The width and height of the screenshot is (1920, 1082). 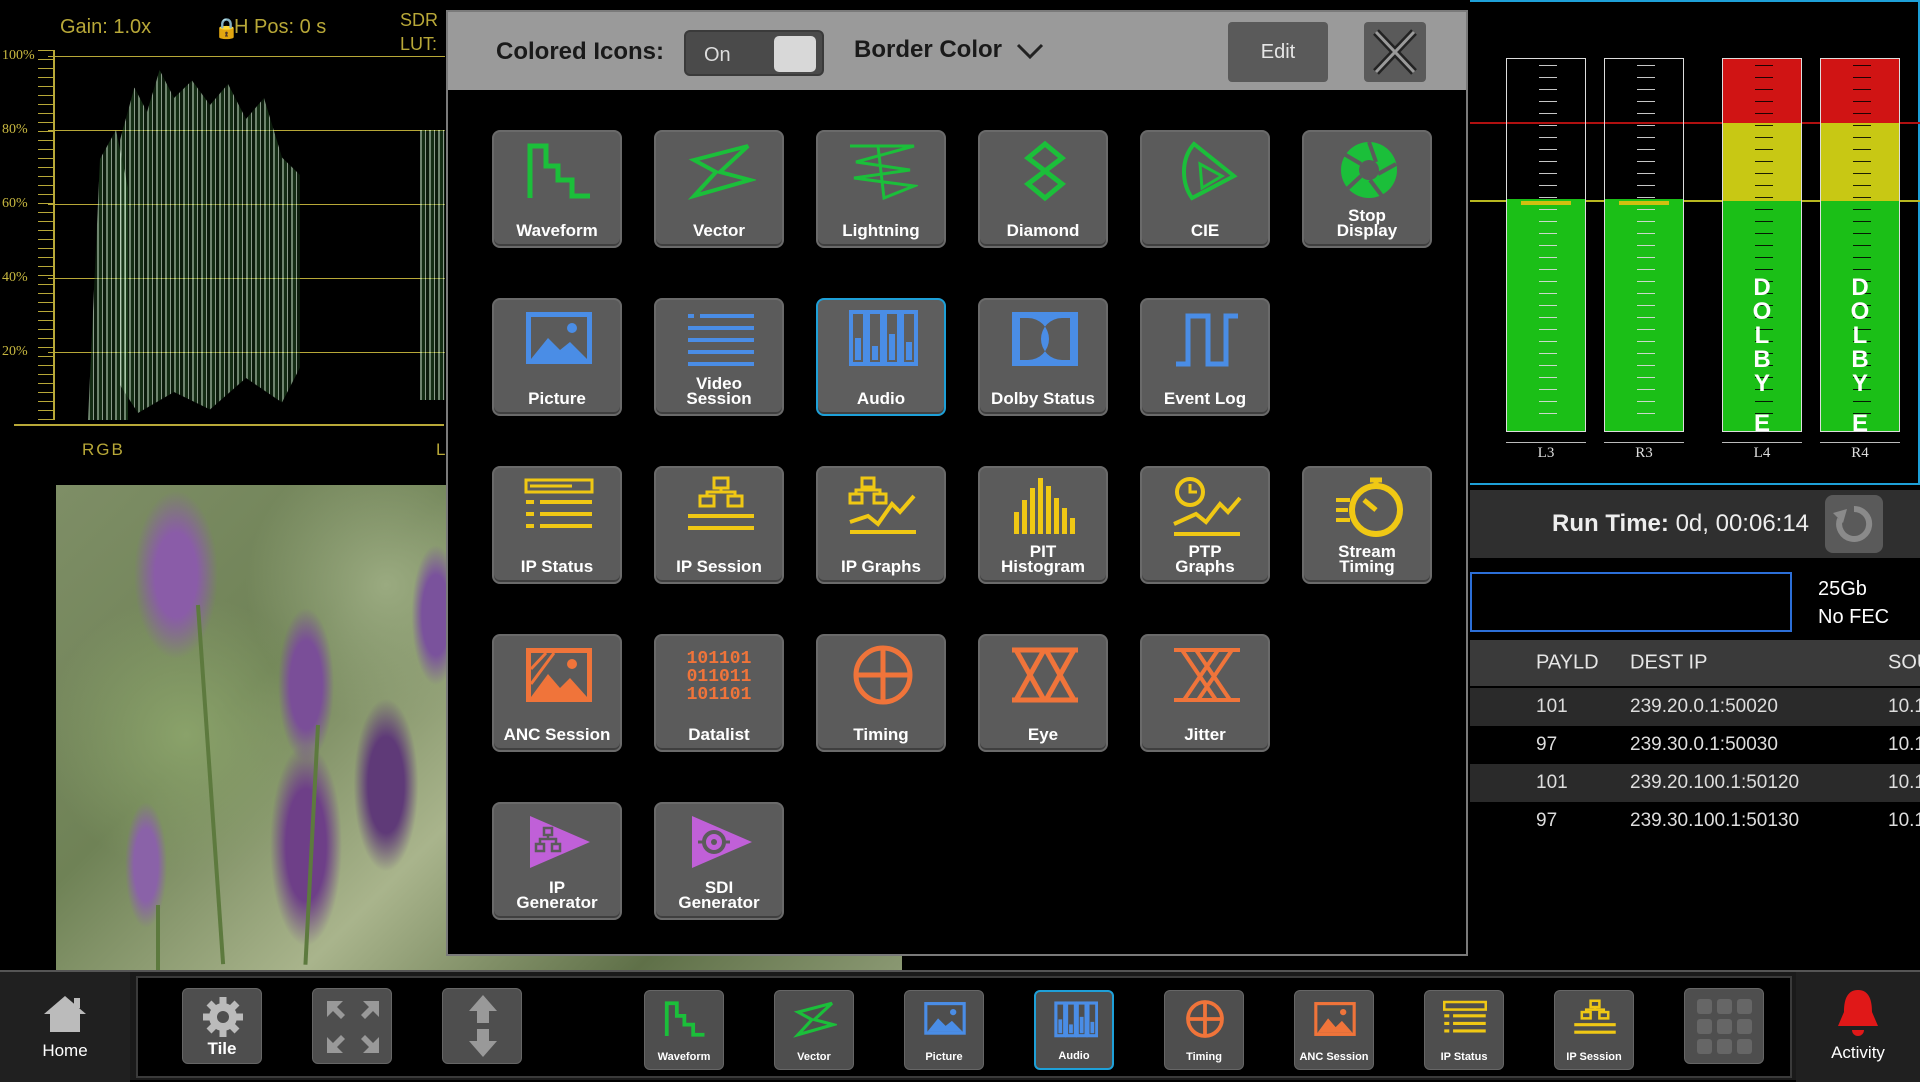 I want to click on tile-dolby-status: Dolby Status, so click(x=1043, y=357).